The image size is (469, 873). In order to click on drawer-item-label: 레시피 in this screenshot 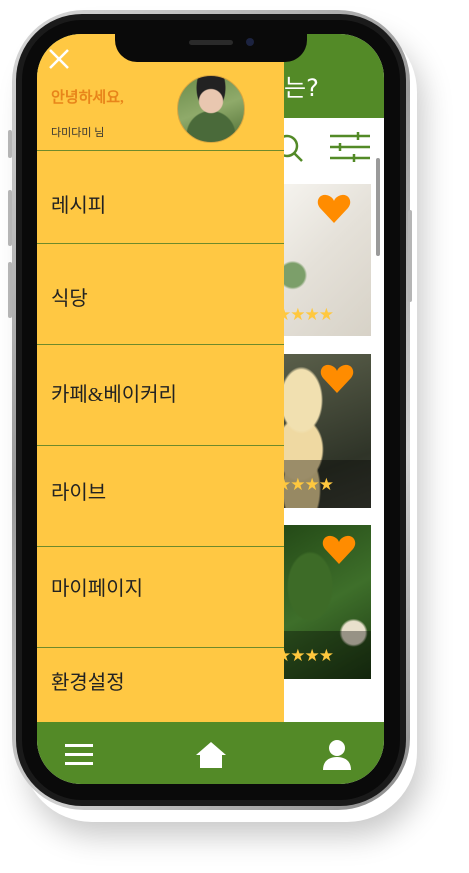, I will do `click(79, 206)`.